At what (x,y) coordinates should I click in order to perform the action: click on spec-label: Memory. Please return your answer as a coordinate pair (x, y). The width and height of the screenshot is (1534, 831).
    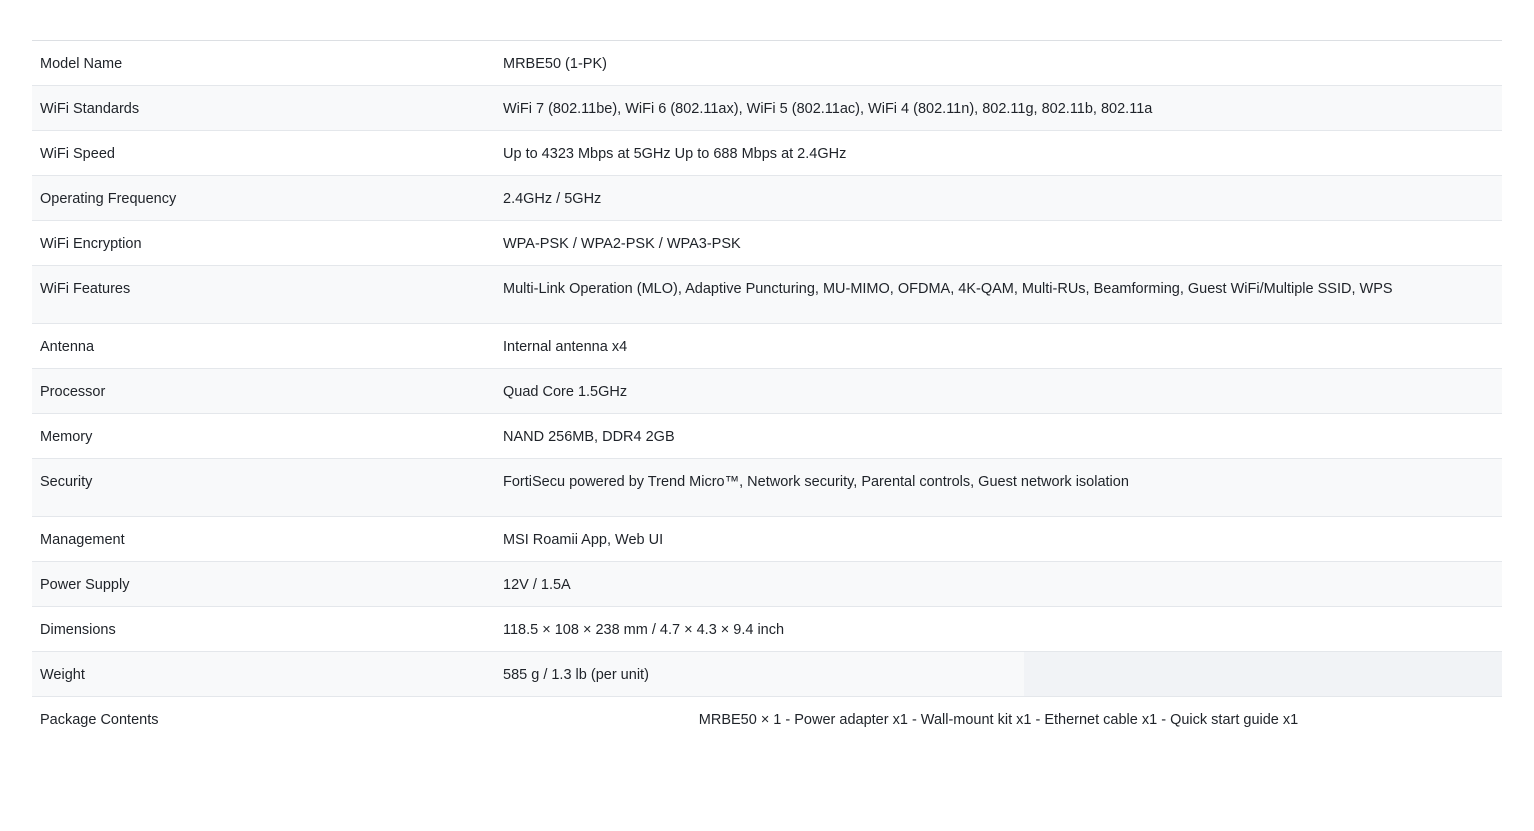
    Looking at the image, I should click on (66, 437).